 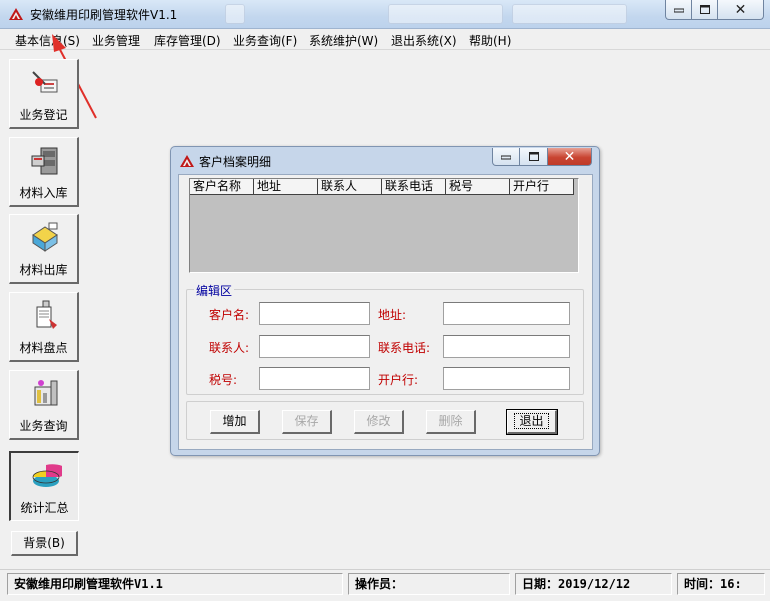 What do you see at coordinates (187, 40) in the screenshot?
I see `menu-inventory-mgmt: 库存管理(D)` at bounding box center [187, 40].